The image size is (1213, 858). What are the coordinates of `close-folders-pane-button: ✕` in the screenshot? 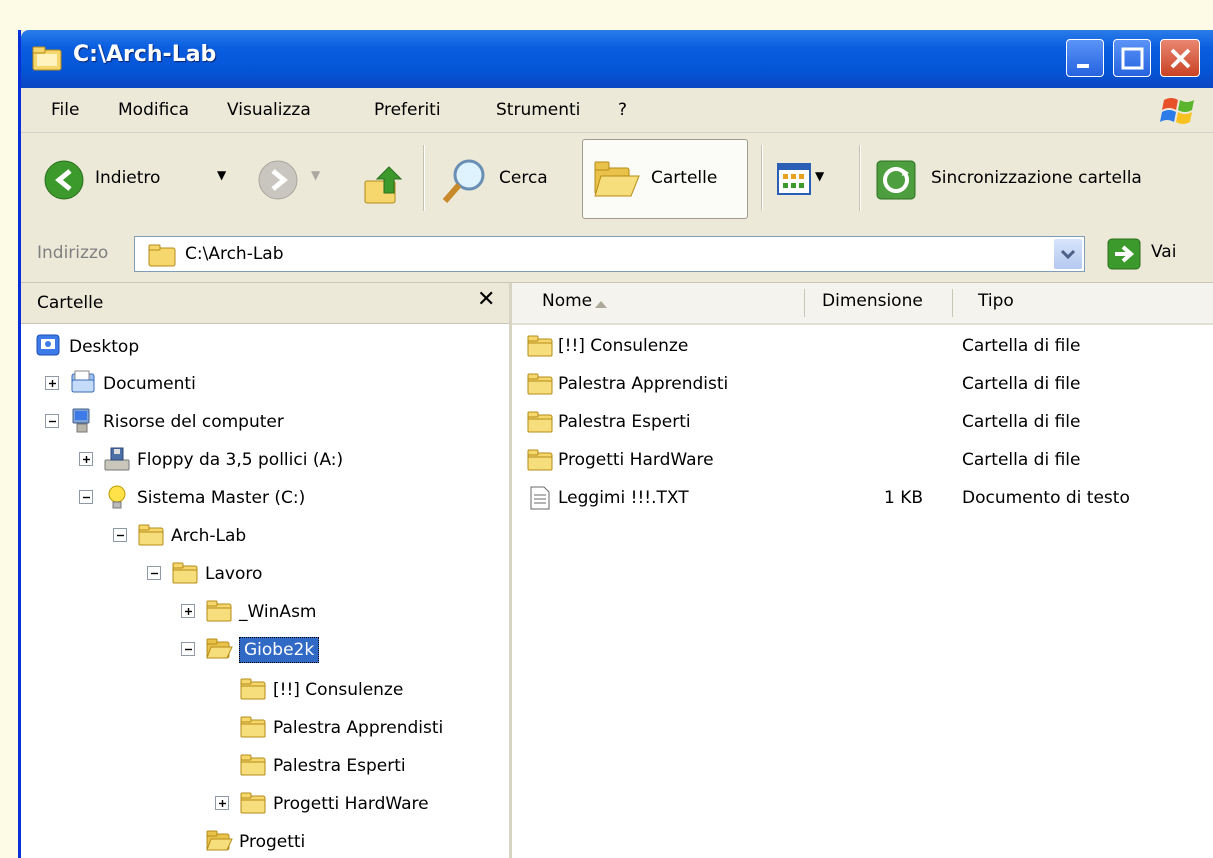 It's located at (486, 299).